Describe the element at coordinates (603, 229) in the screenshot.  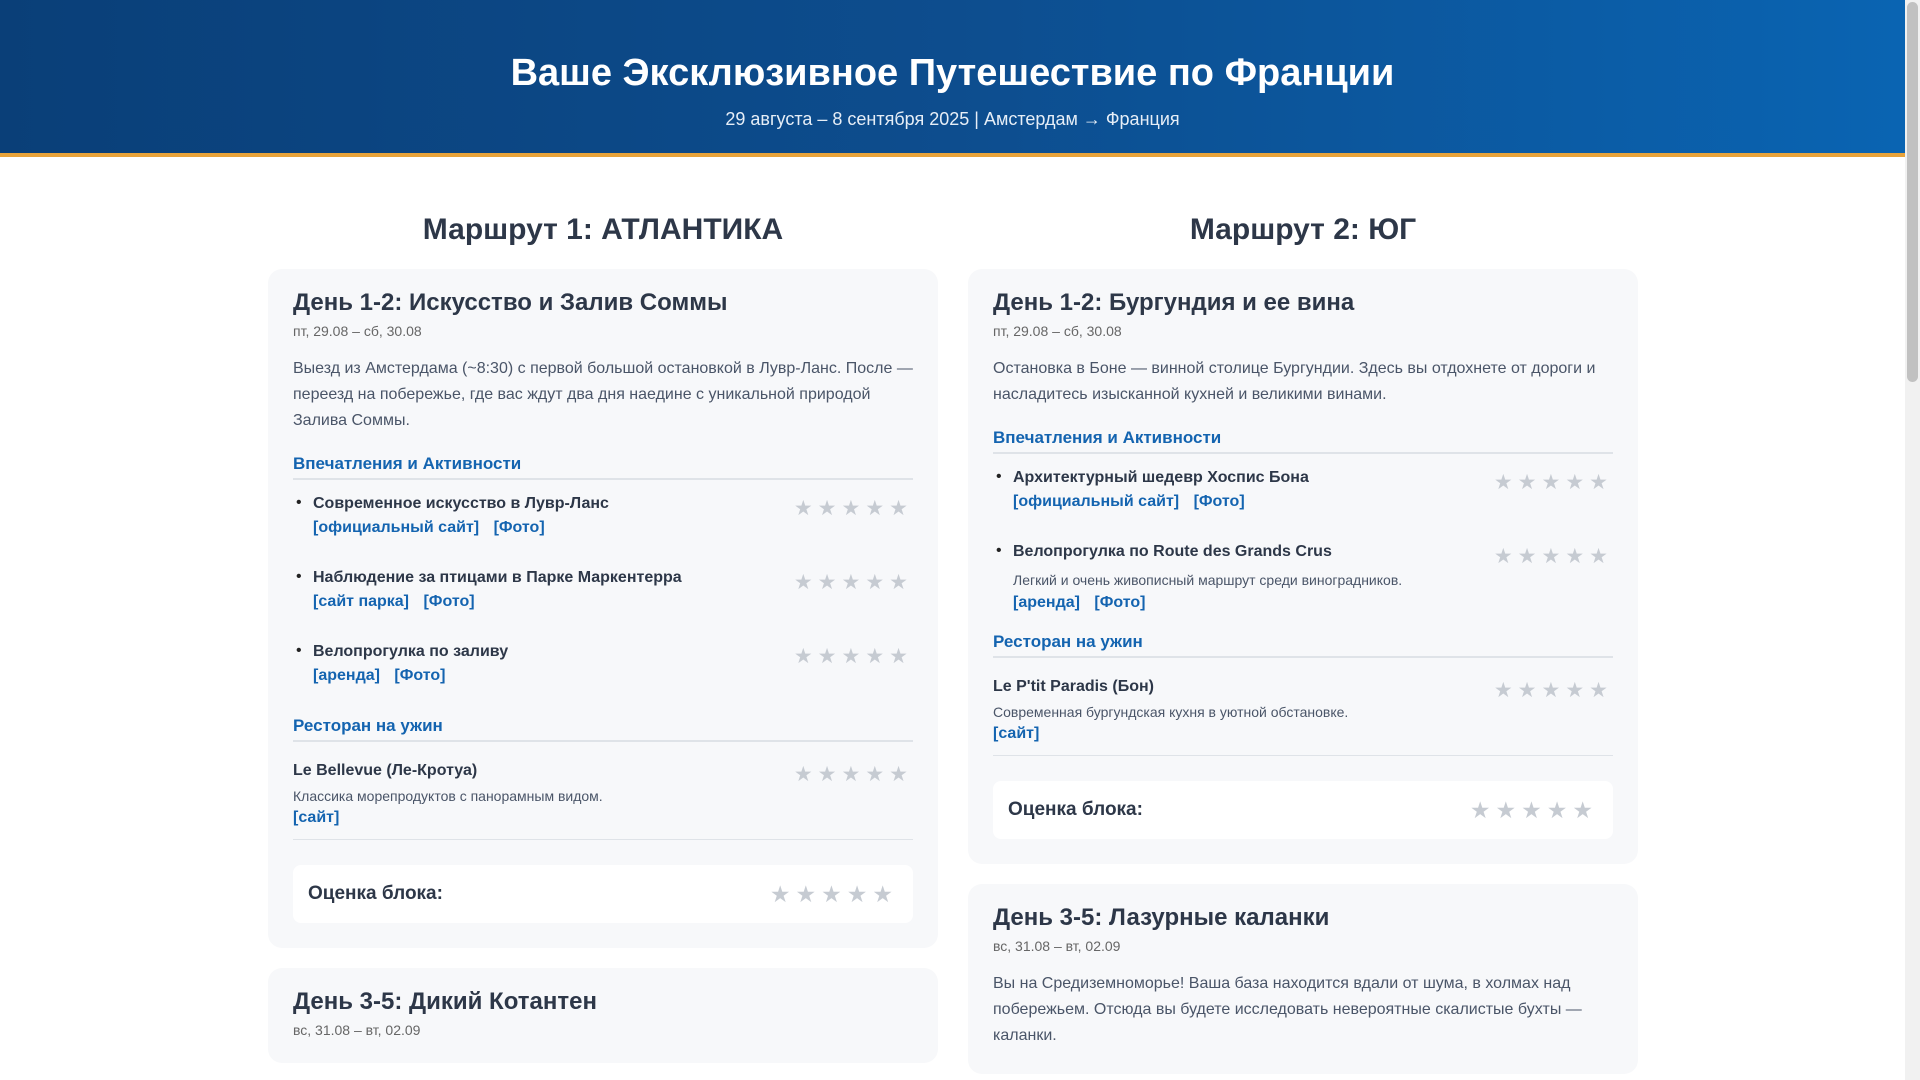
I see `route-title: Маршрут 1: АТЛАНТИКА` at that location.